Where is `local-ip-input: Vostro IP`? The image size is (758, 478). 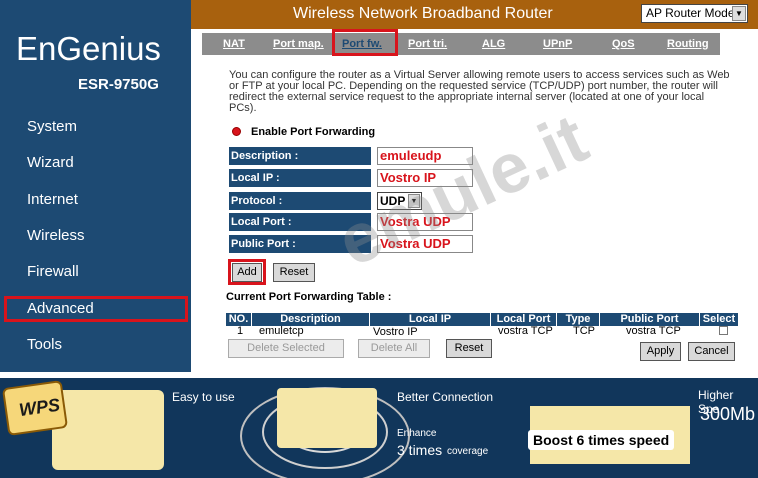 local-ip-input: Vostro IP is located at coordinates (425, 178).